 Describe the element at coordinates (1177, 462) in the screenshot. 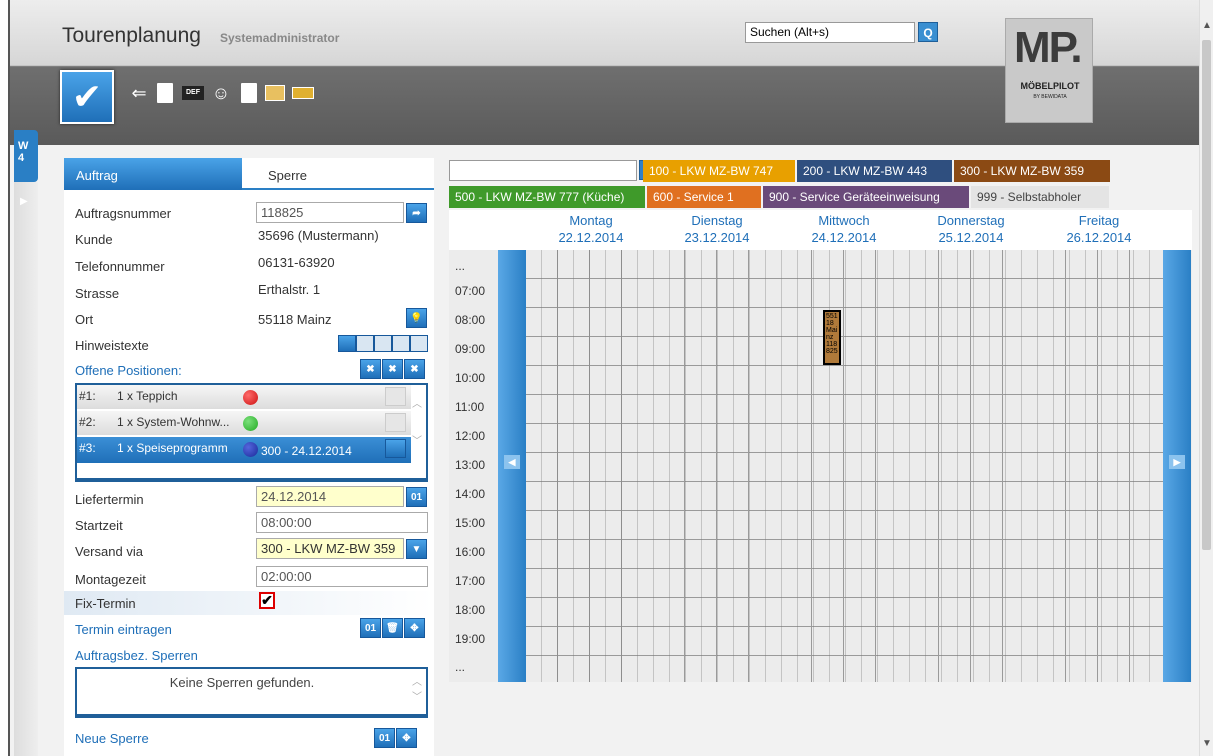

I see `chevron-right-icon: ▶` at that location.